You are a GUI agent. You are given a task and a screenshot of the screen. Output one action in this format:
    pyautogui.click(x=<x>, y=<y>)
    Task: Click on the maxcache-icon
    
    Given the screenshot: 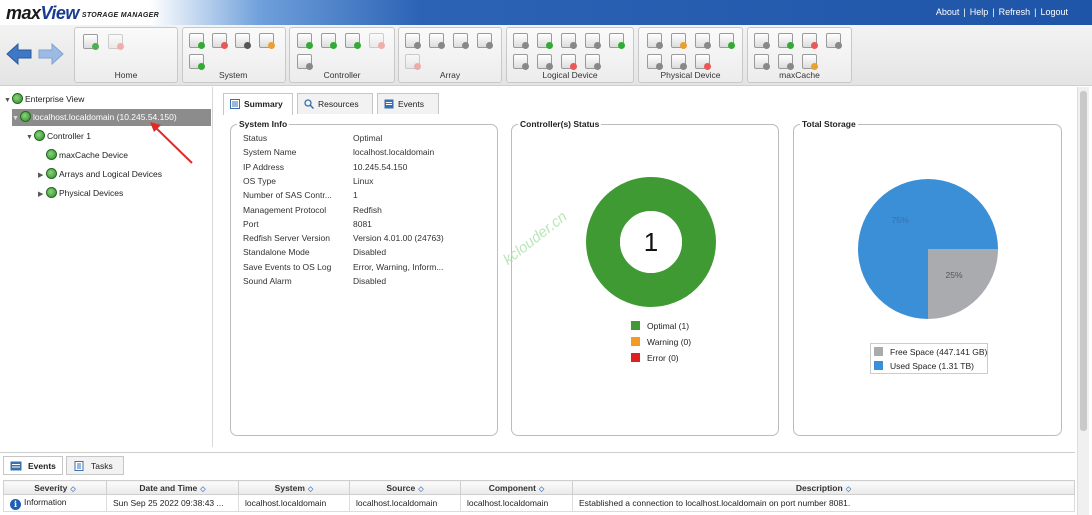 What is the action you would take?
    pyautogui.click(x=762, y=41)
    